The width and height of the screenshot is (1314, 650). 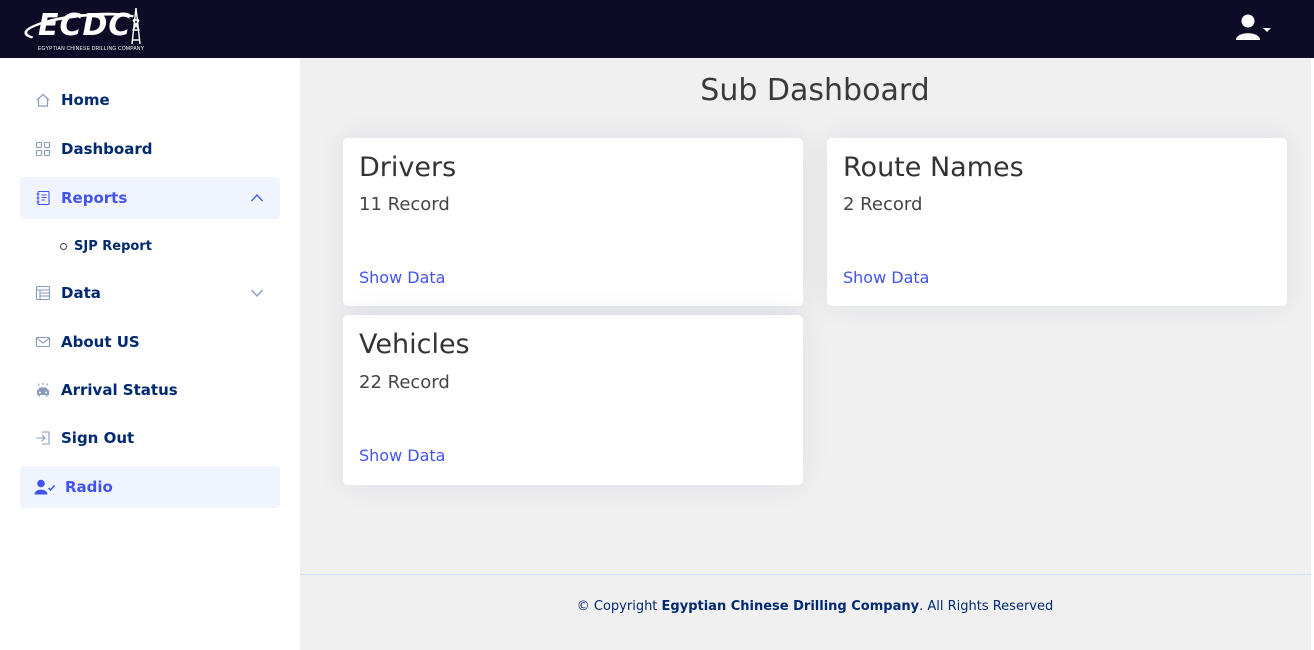 I want to click on table-icon, so click(x=43, y=293).